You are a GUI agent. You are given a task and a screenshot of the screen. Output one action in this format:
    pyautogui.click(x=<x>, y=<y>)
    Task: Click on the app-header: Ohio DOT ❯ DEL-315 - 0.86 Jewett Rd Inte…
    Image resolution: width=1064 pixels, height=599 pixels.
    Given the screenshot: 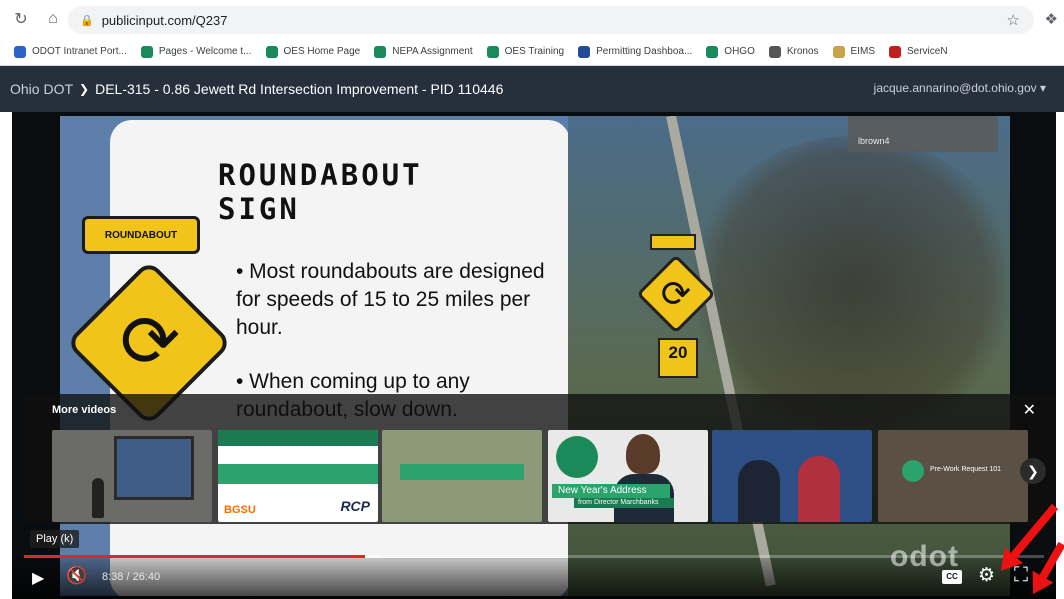 What is the action you would take?
    pyautogui.click(x=532, y=89)
    